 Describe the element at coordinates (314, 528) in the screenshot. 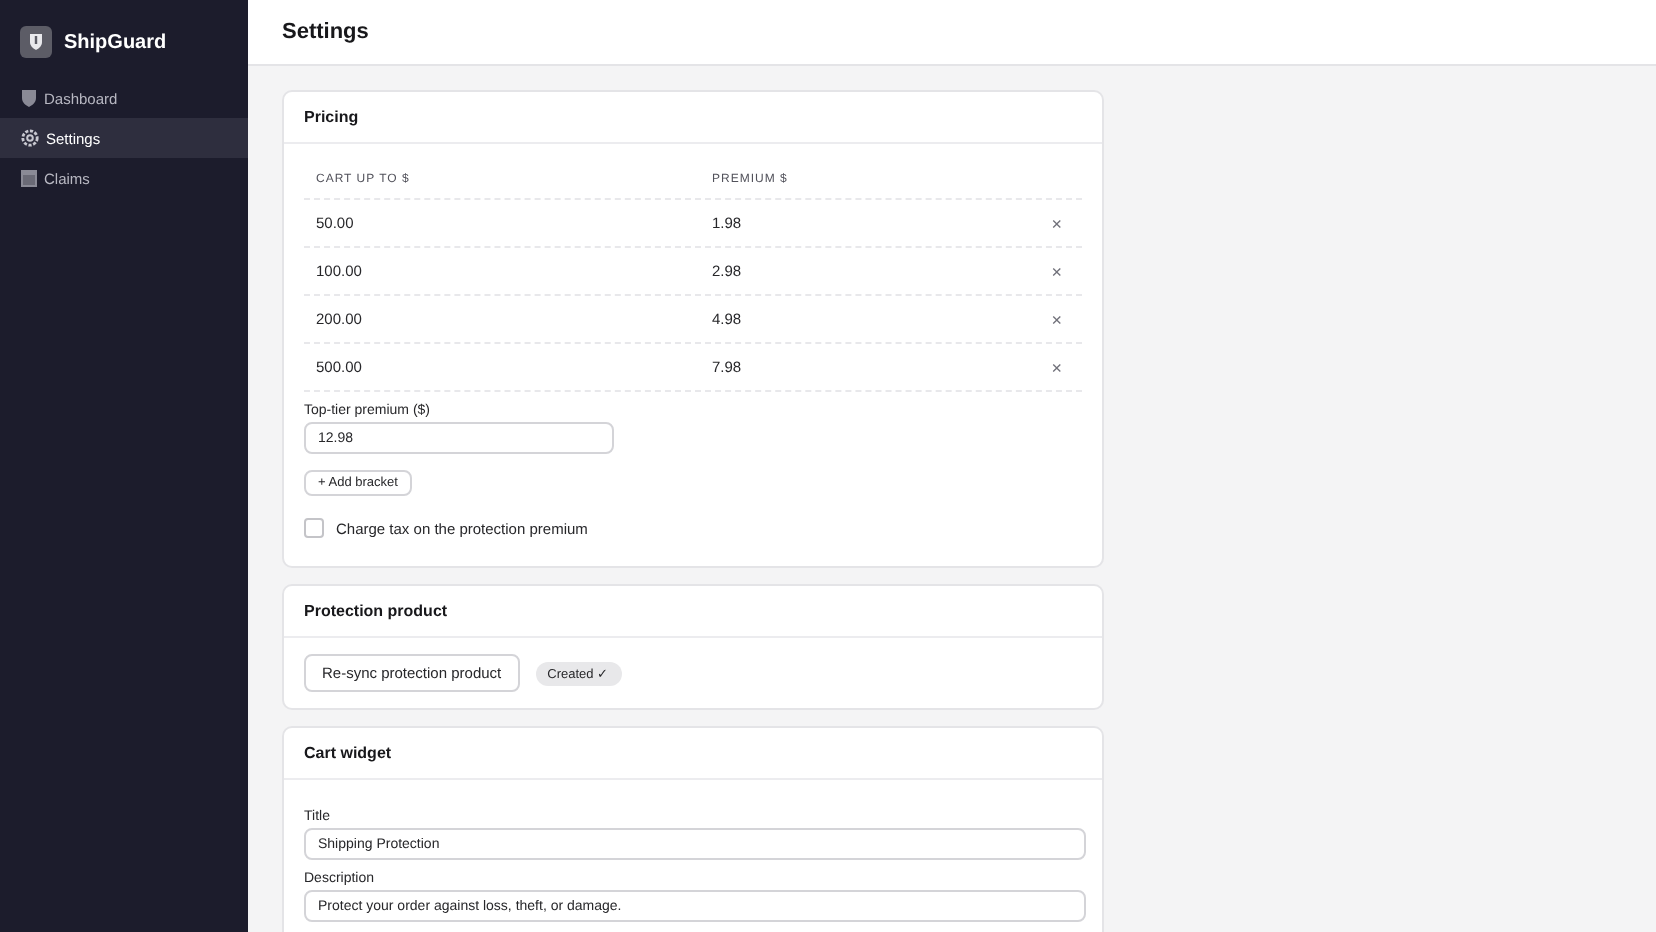

I see `checkbox` at that location.